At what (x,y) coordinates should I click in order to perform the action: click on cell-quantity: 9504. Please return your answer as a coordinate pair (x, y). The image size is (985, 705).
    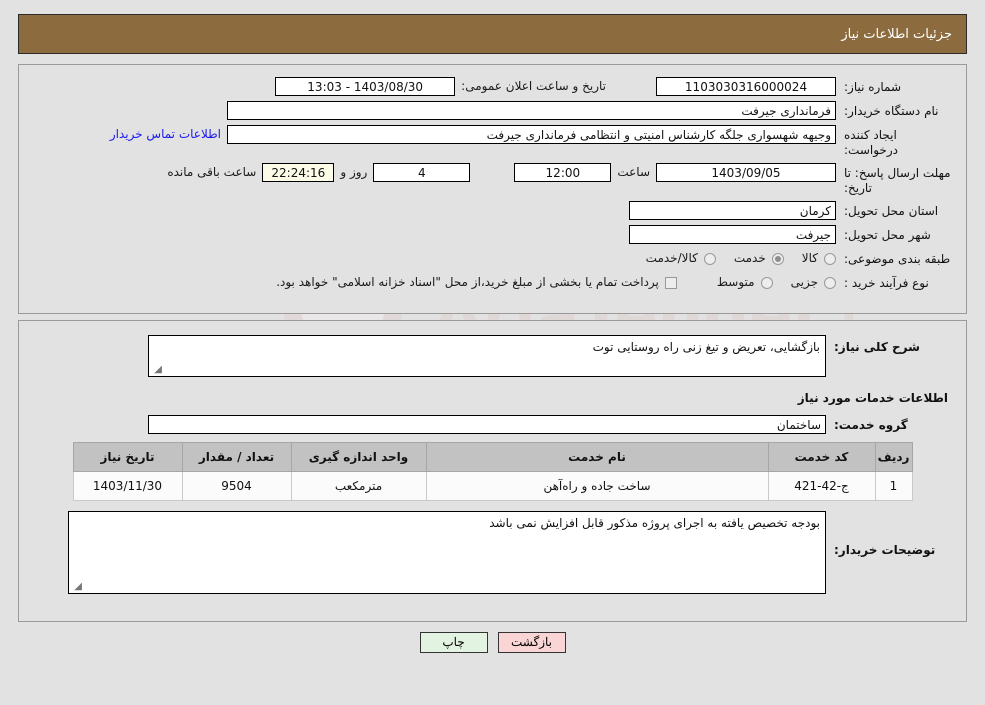
    Looking at the image, I should click on (236, 486).